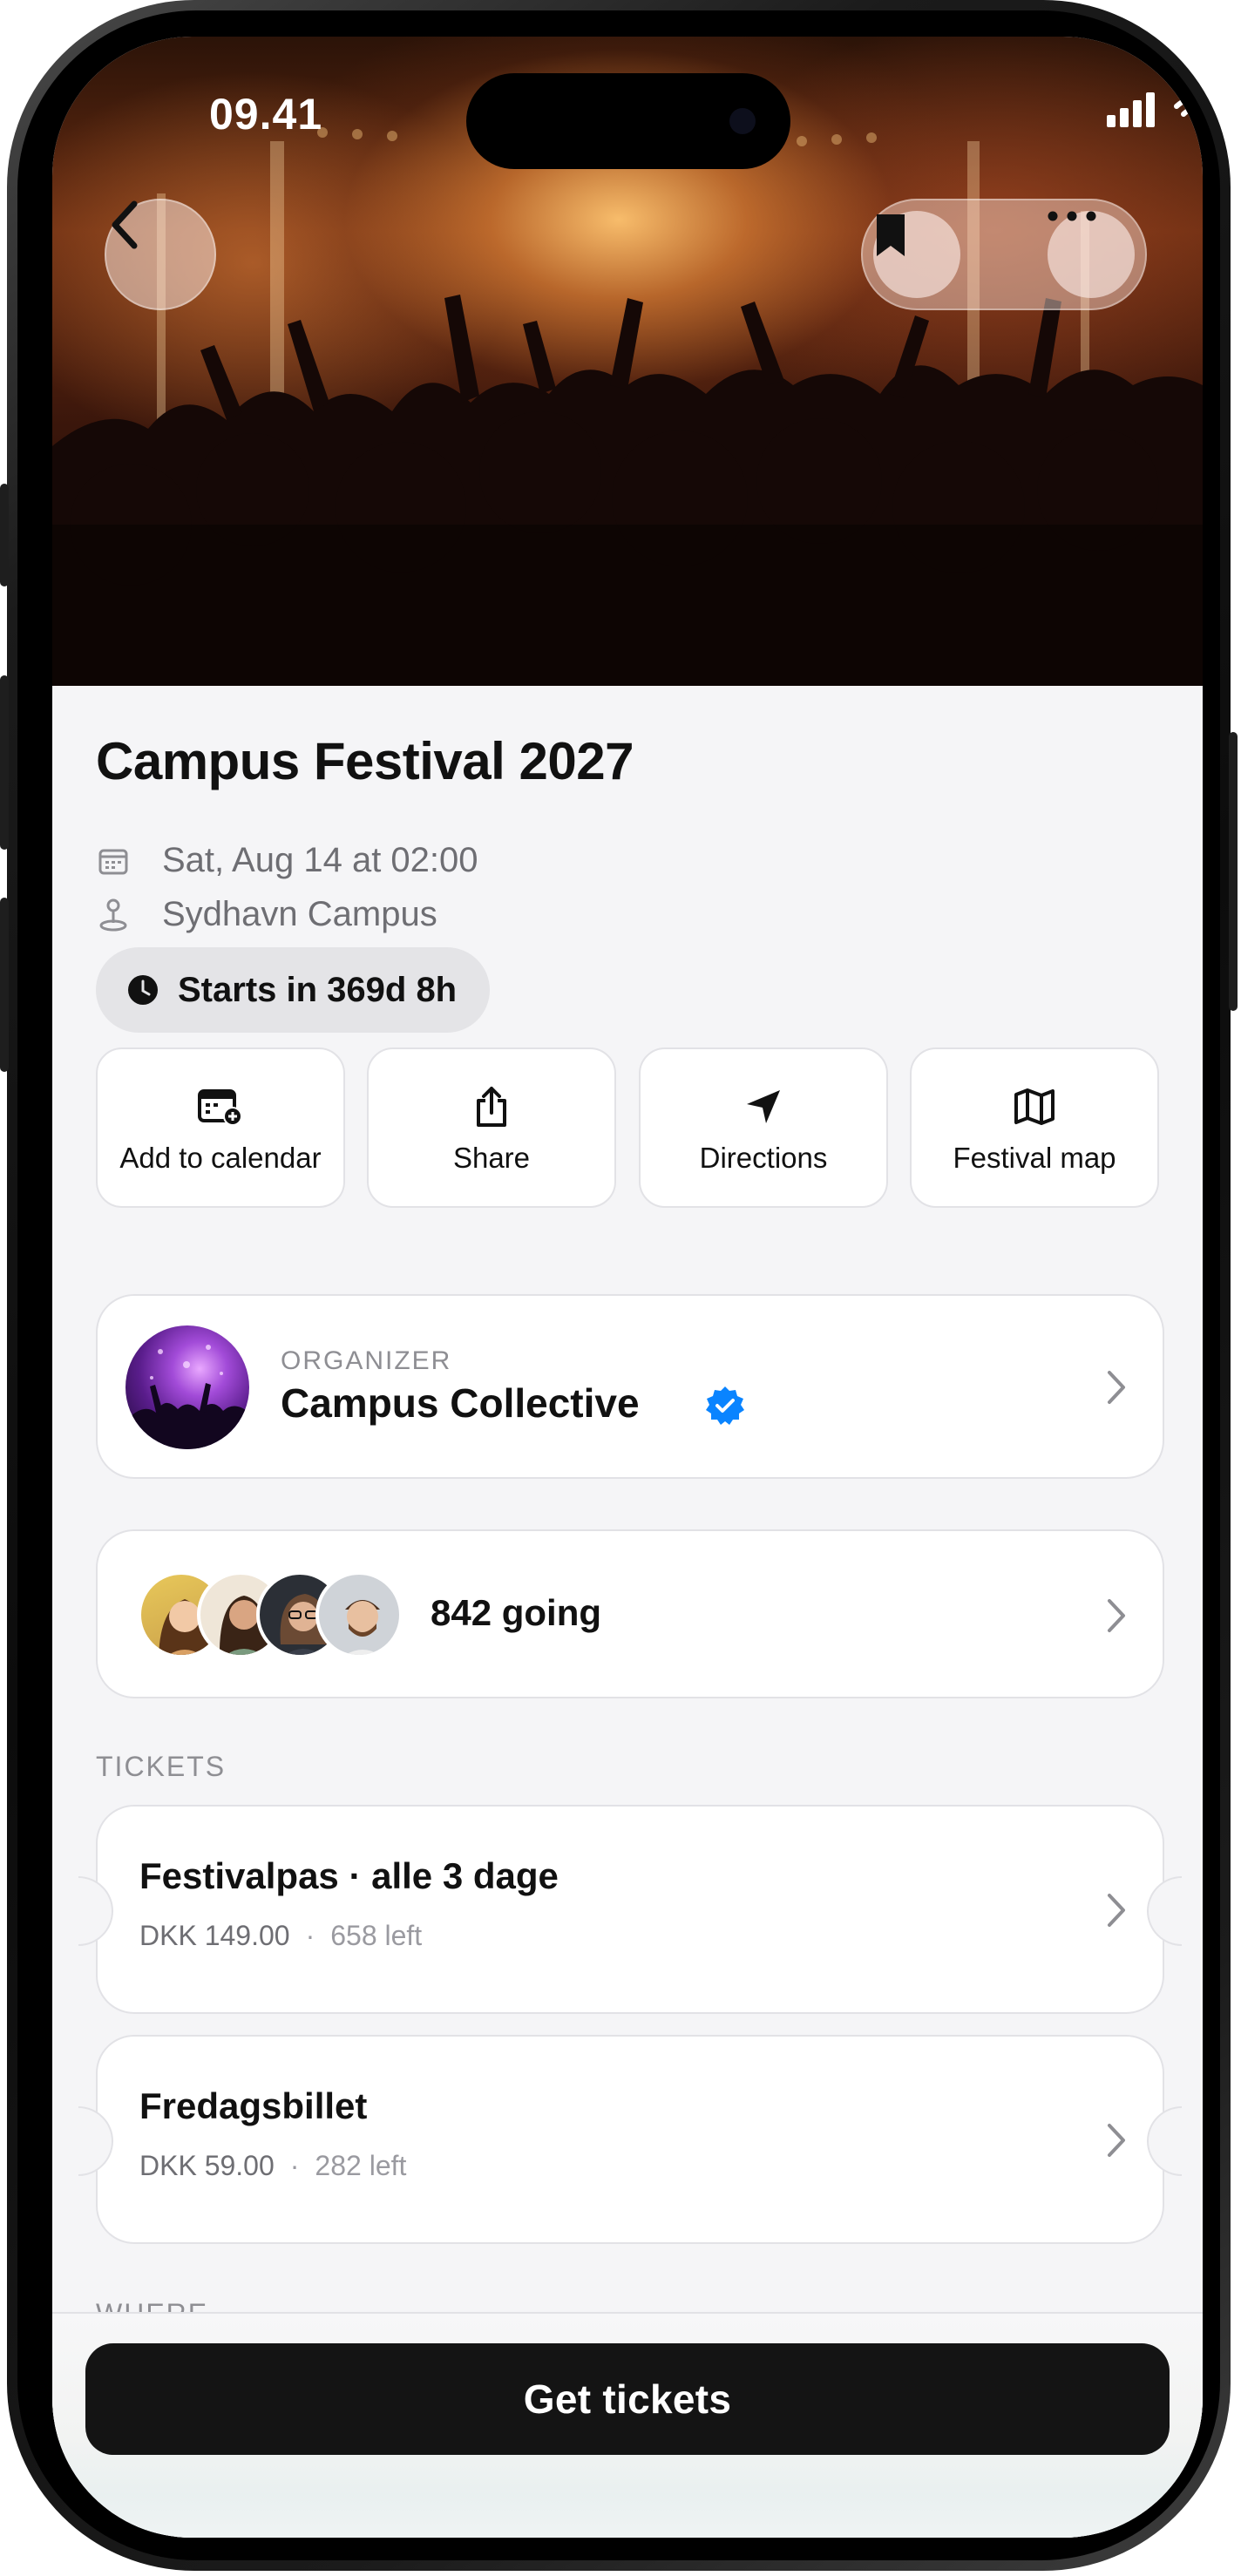  I want to click on action-button, so click(4, 535).